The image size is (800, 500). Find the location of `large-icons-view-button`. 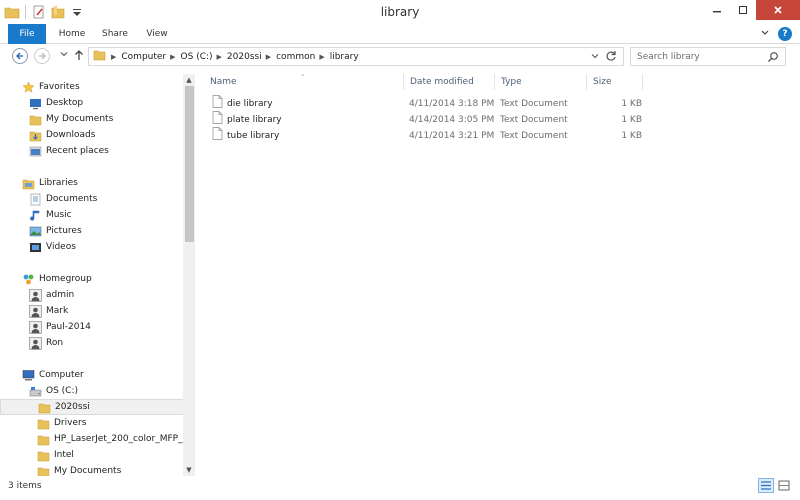

large-icons-view-button is located at coordinates (784, 485).